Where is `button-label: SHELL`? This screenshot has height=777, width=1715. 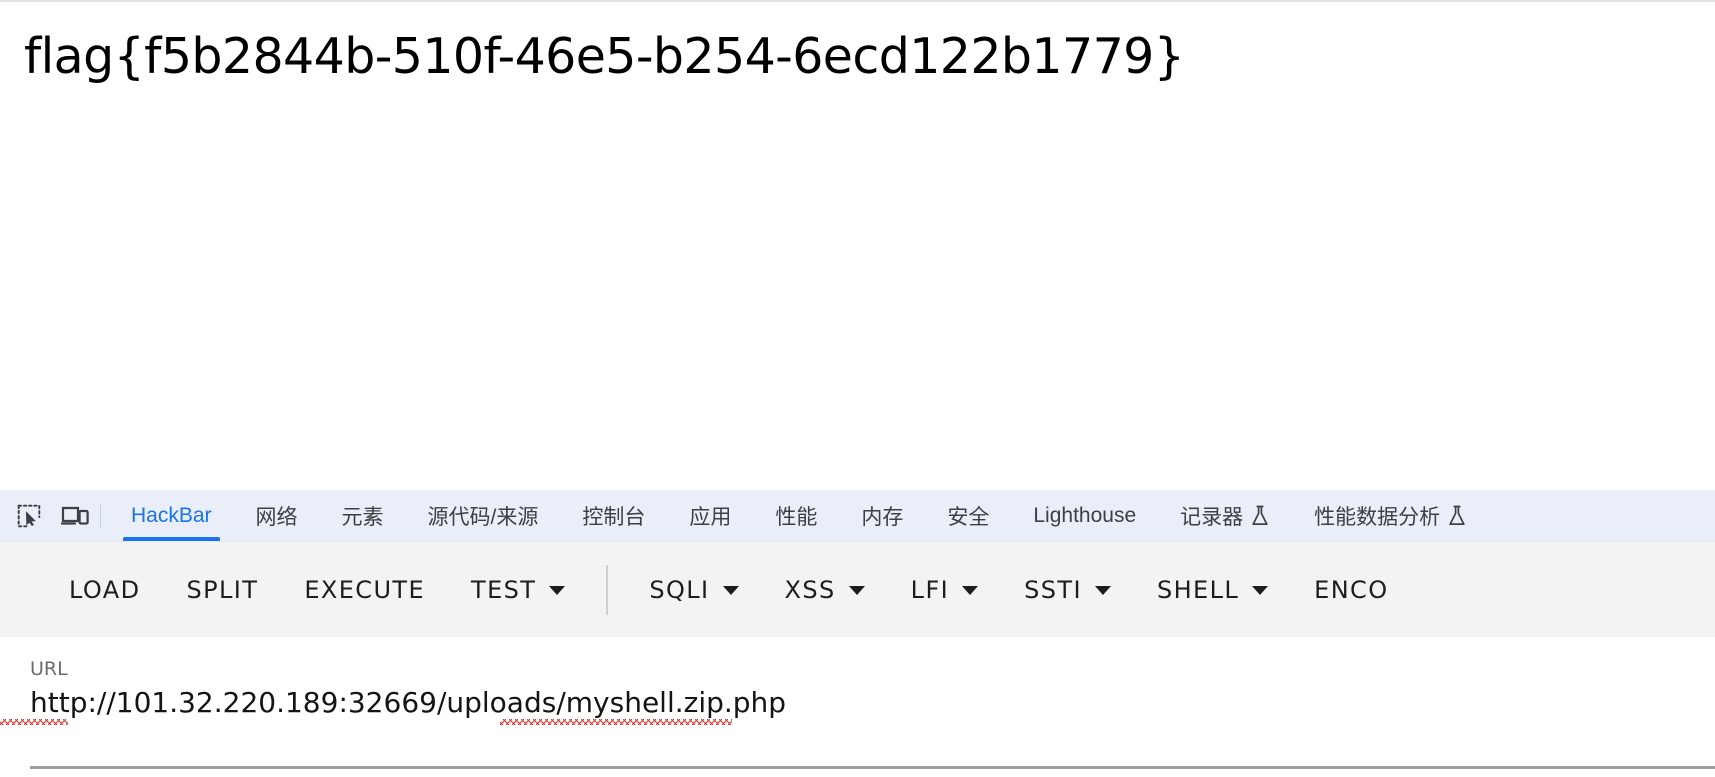 button-label: SHELL is located at coordinates (1198, 589).